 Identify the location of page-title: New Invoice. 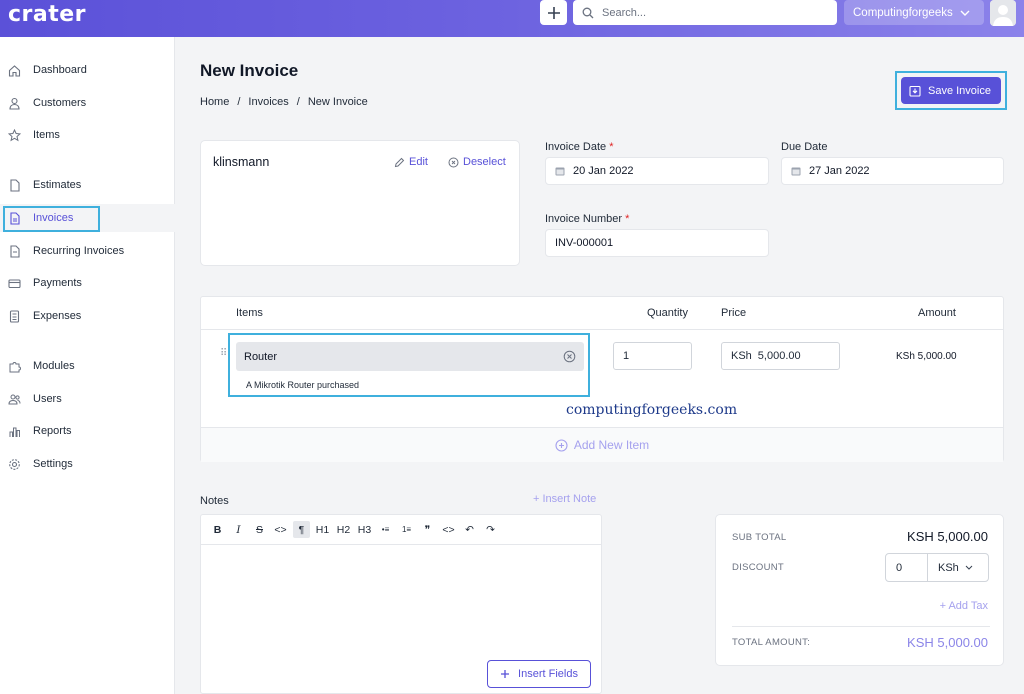
(249, 70).